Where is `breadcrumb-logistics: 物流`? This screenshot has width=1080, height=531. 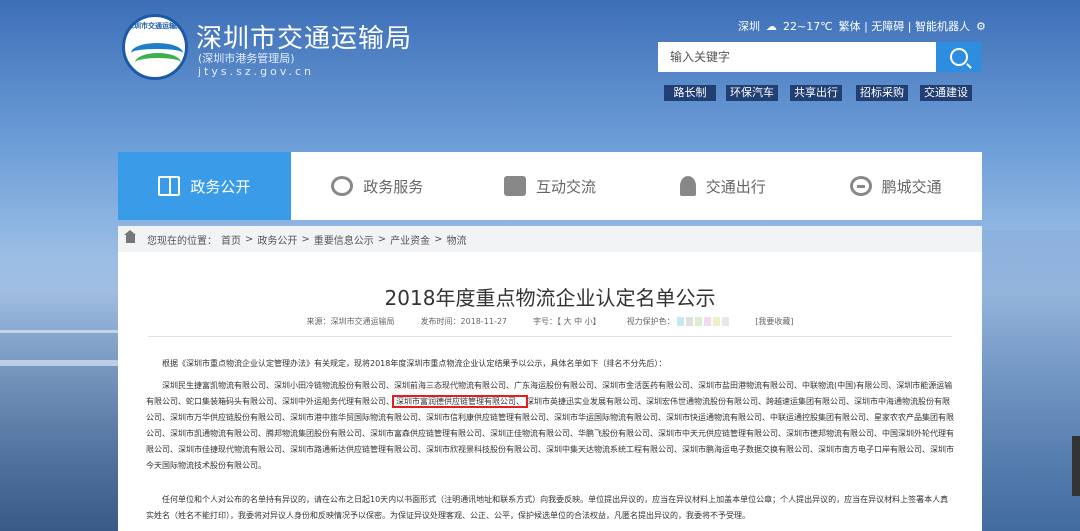
breadcrumb-logistics: 物流 is located at coordinates (457, 239).